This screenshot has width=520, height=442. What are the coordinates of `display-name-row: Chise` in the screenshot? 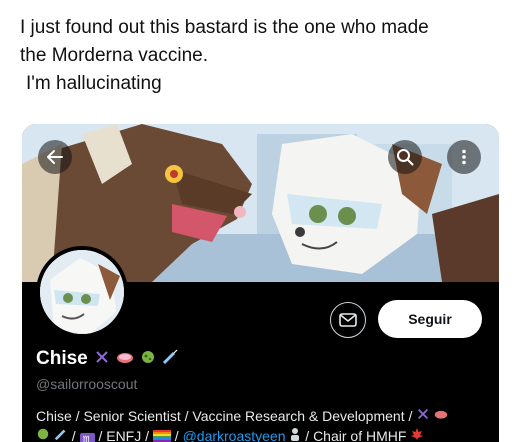 It's located at (107, 359).